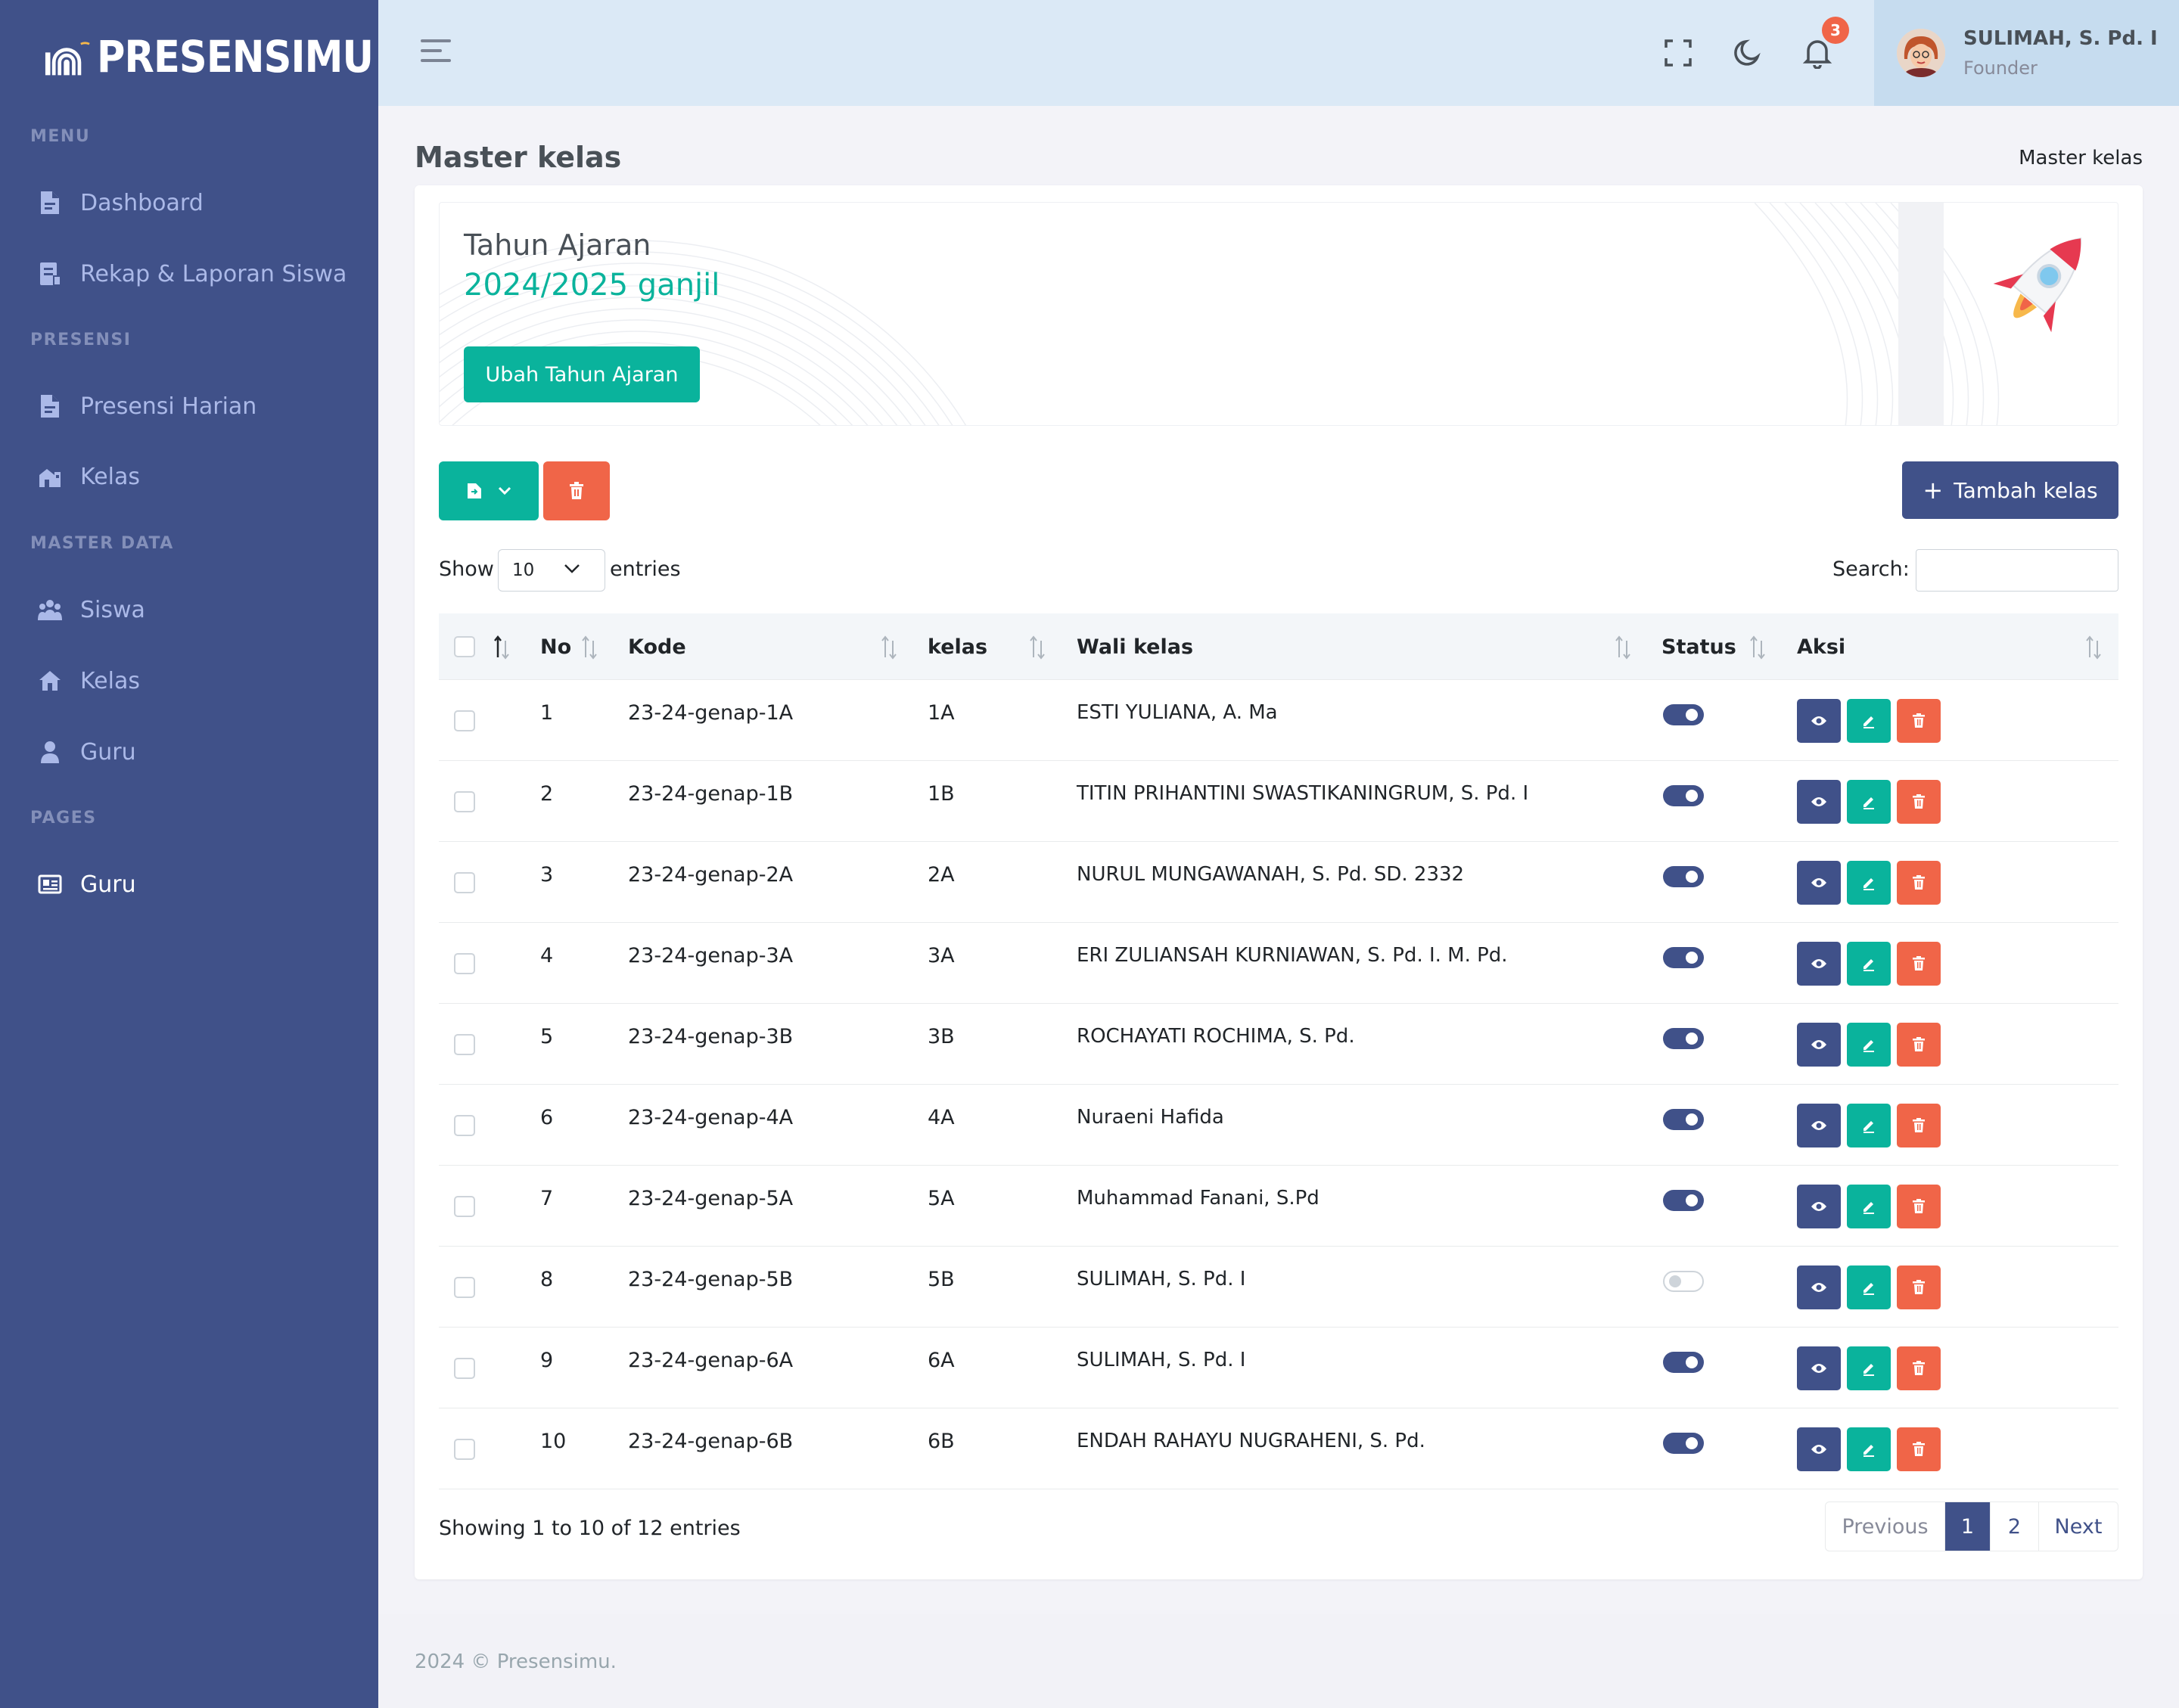  What do you see at coordinates (2027, 53) in the screenshot?
I see `user-menu: SULIMAH, S. Pd. I Founder` at bounding box center [2027, 53].